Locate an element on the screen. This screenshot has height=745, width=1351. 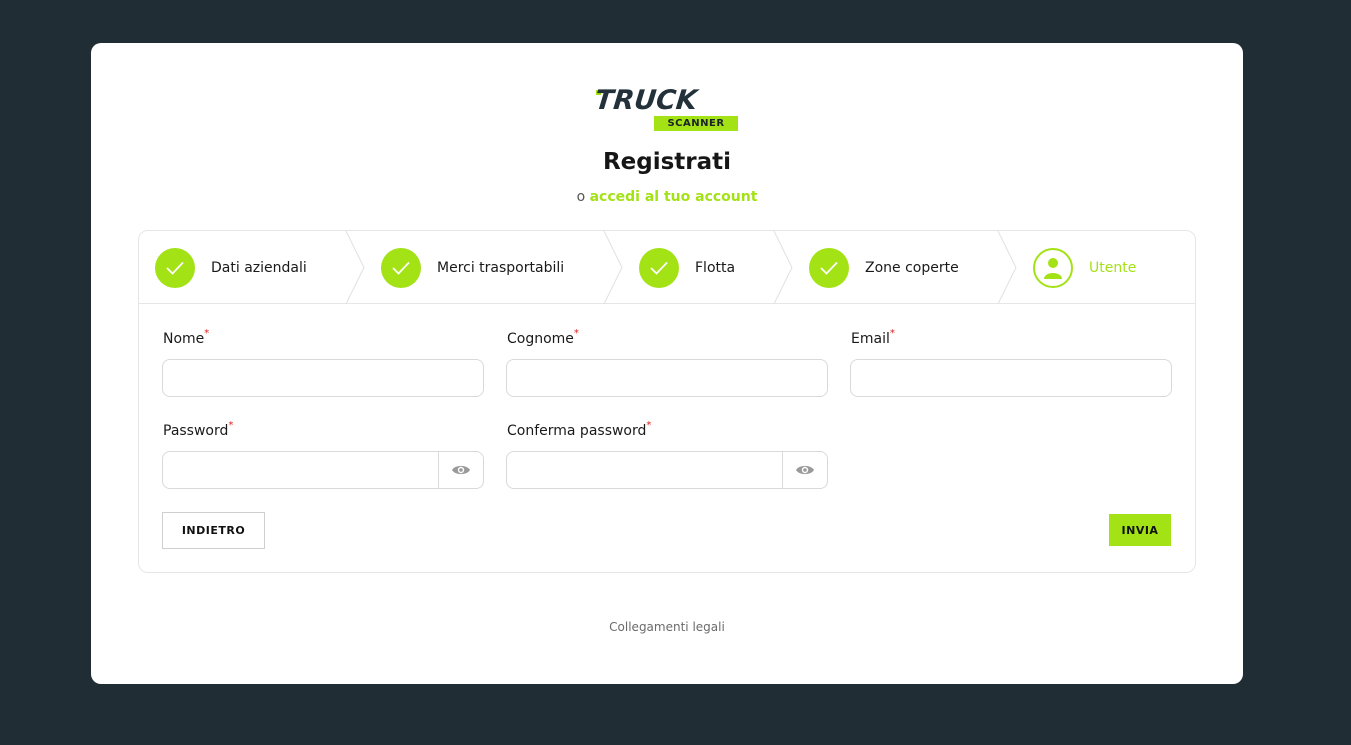
email-label-text: Email is located at coordinates (870, 339).